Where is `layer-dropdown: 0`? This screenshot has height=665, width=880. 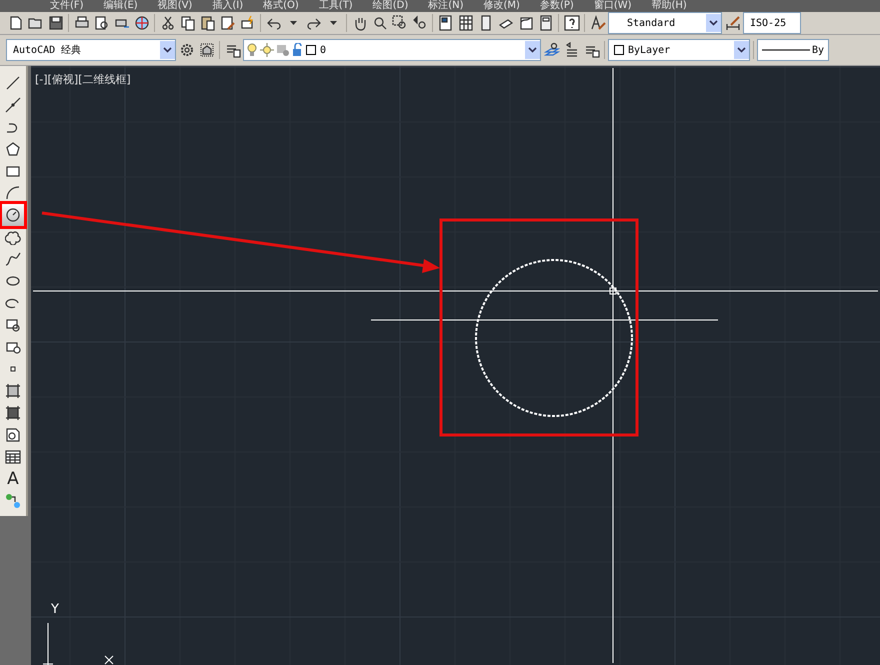
layer-dropdown: 0 is located at coordinates (392, 50).